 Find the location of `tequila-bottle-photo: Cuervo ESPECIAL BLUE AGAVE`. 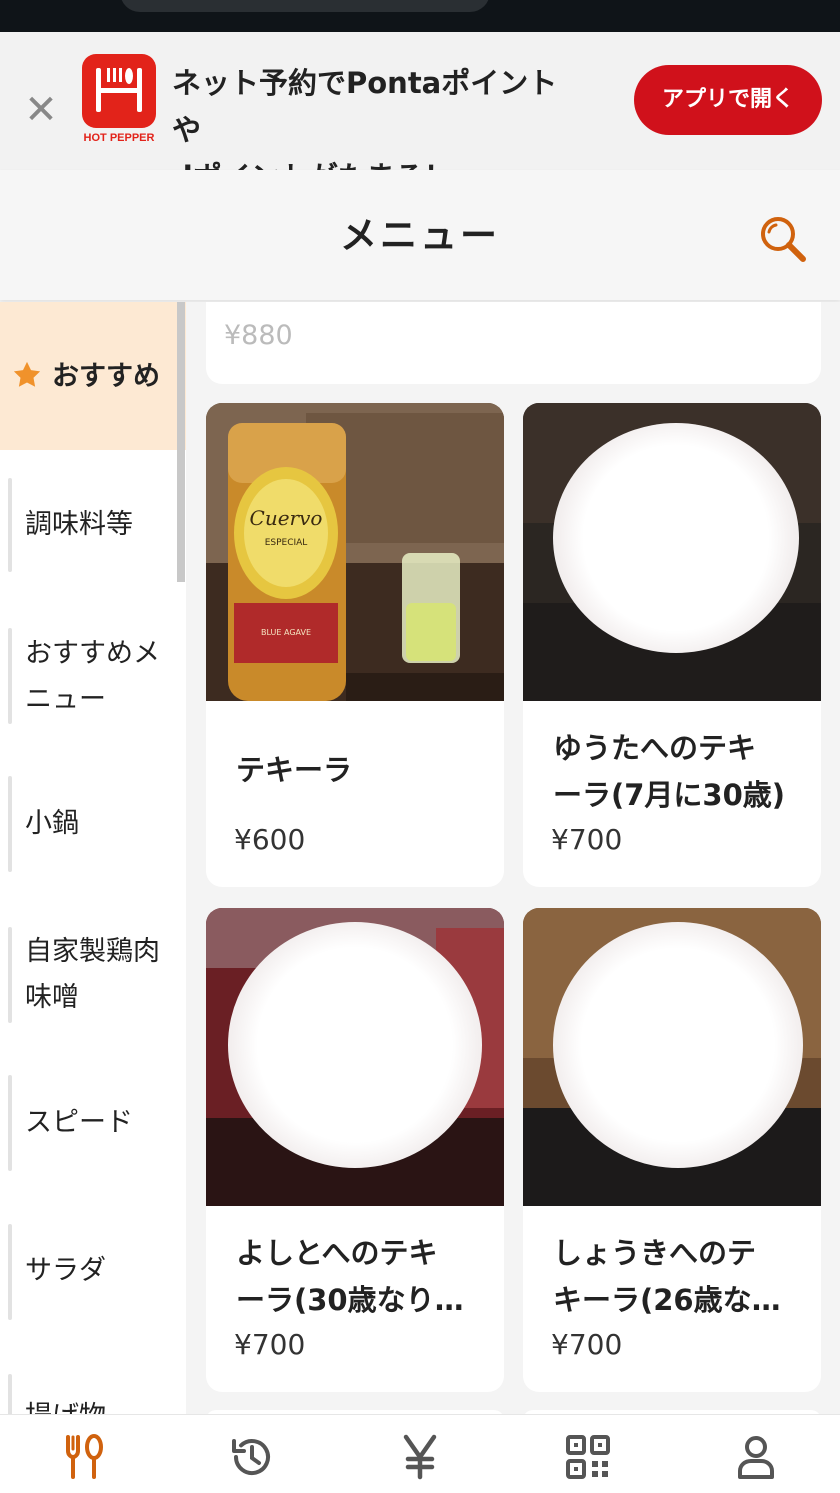

tequila-bottle-photo: Cuervo ESPECIAL BLUE AGAVE is located at coordinates (355, 552).